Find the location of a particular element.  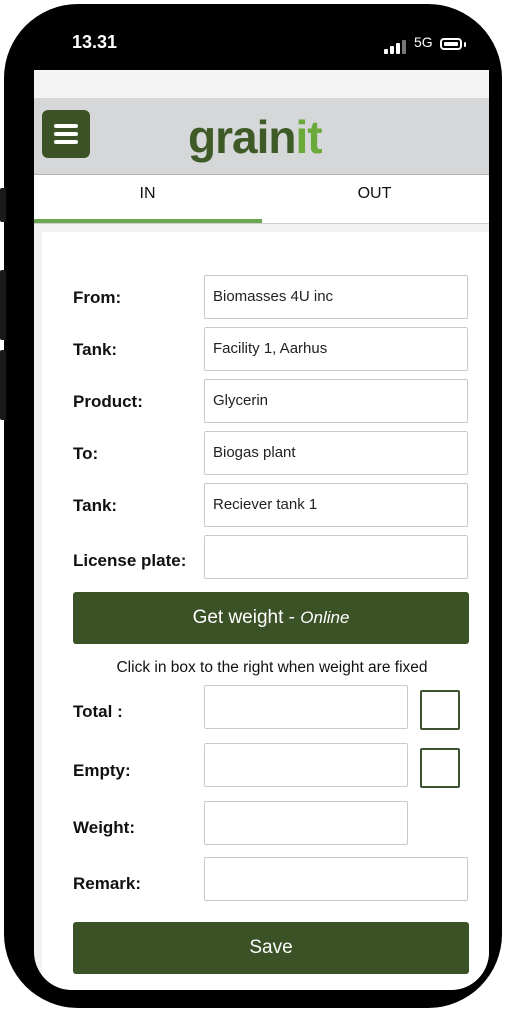

tank-to-field: Reciever tank 1 is located at coordinates (336, 505).